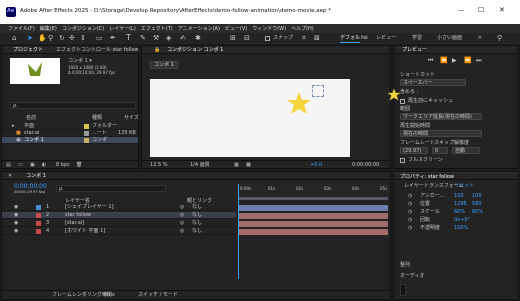  Describe the element at coordinates (316, 165) in the screenshot. I see `exposure-value: +0.0` at that location.